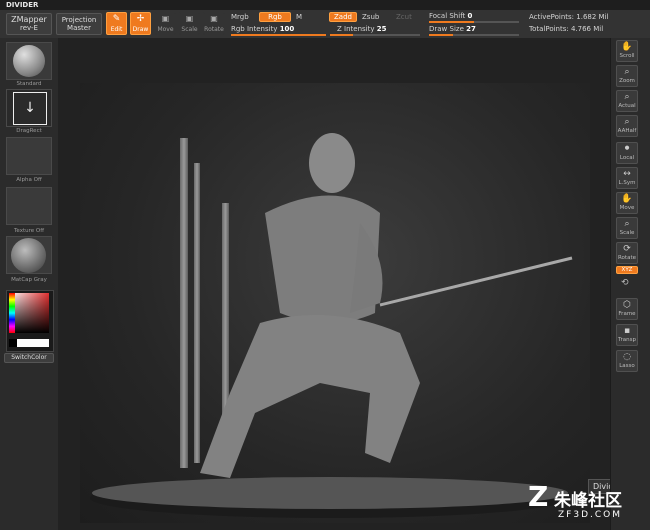 Image resolution: width=650 pixels, height=530 pixels. I want to click on rotate-icon: ▣, so click(214, 18).